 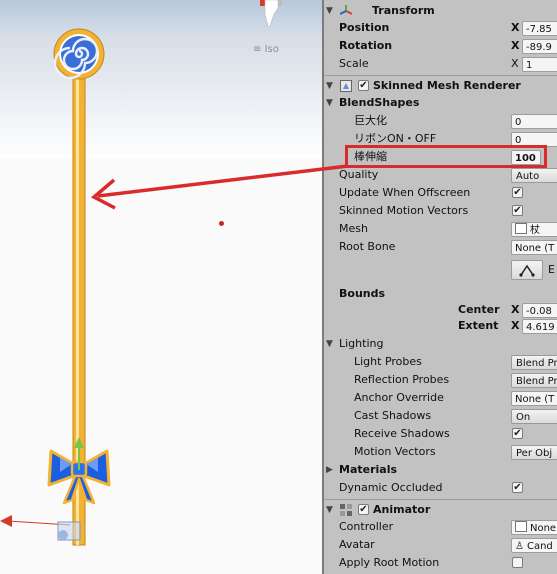 I want to click on bounds-label: Bounds, so click(x=362, y=293).